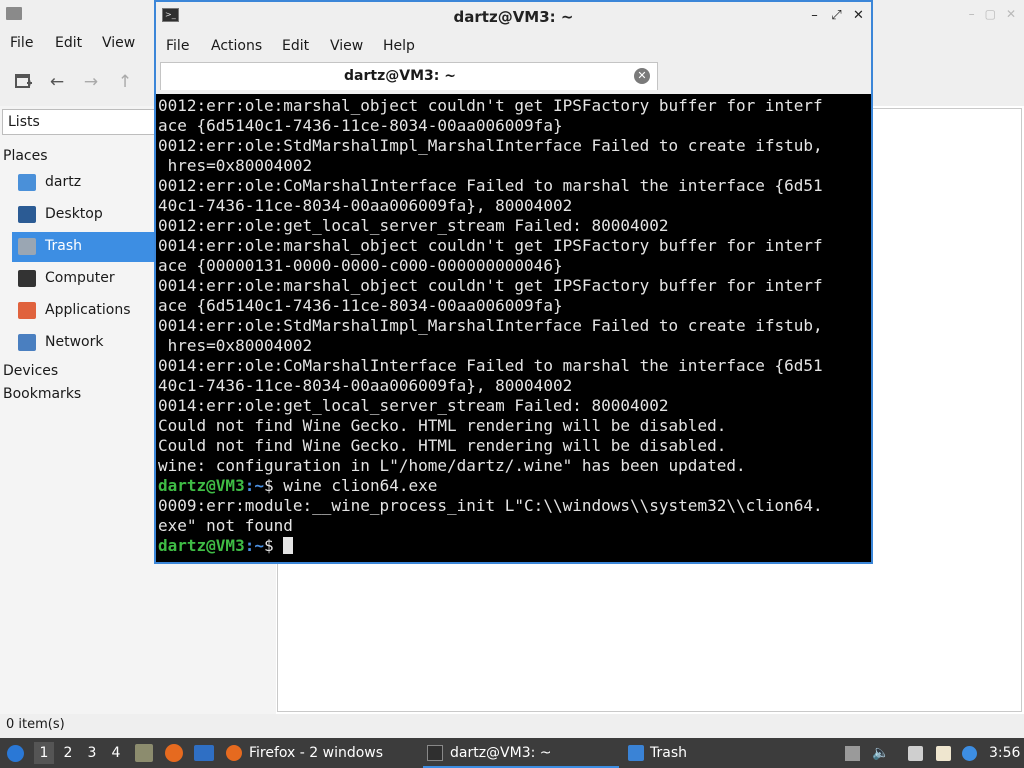  What do you see at coordinates (400, 76) in the screenshot?
I see `terminal-tab-label: dartz@VM3: ~` at bounding box center [400, 76].